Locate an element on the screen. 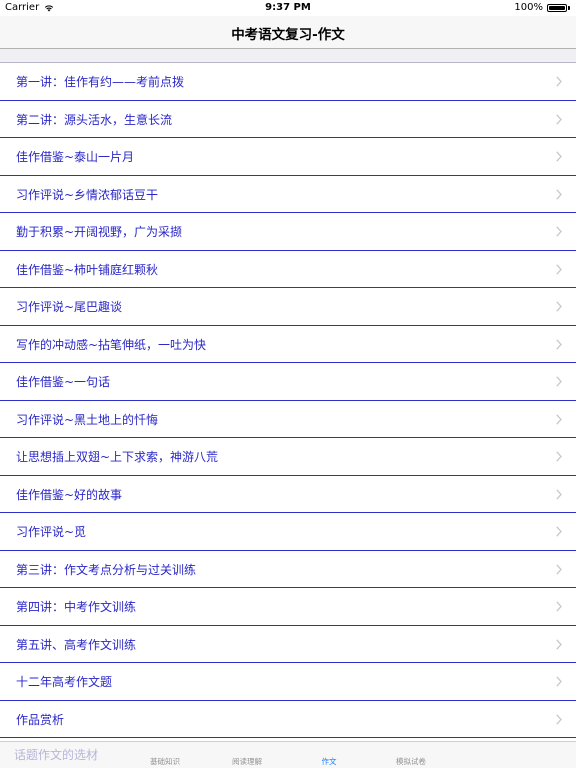  list-item: 习作评说~乡情浓郁话豆干 is located at coordinates (288, 194).